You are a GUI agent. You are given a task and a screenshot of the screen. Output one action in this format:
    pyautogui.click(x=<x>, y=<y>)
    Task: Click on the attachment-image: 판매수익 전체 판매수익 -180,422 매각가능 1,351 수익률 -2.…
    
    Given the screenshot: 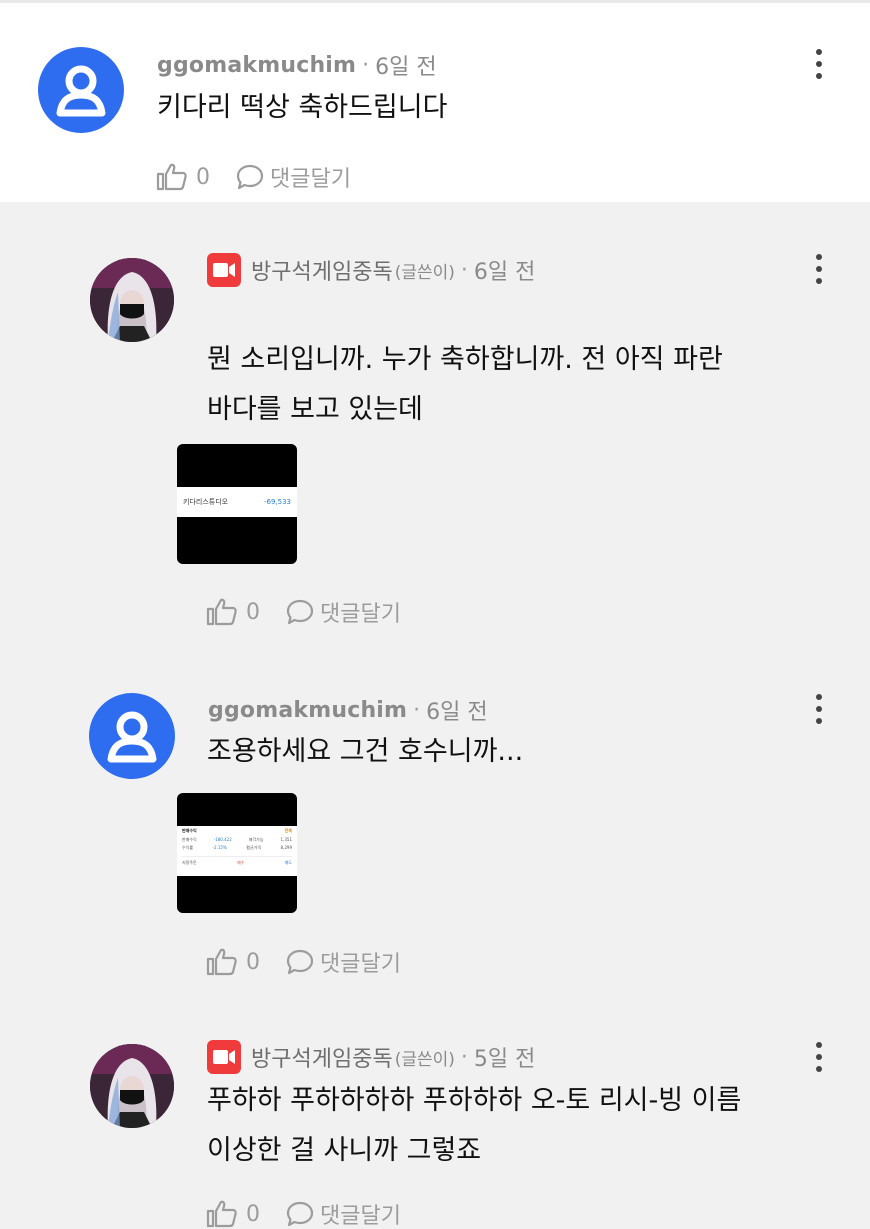 What is the action you would take?
    pyautogui.click(x=237, y=853)
    